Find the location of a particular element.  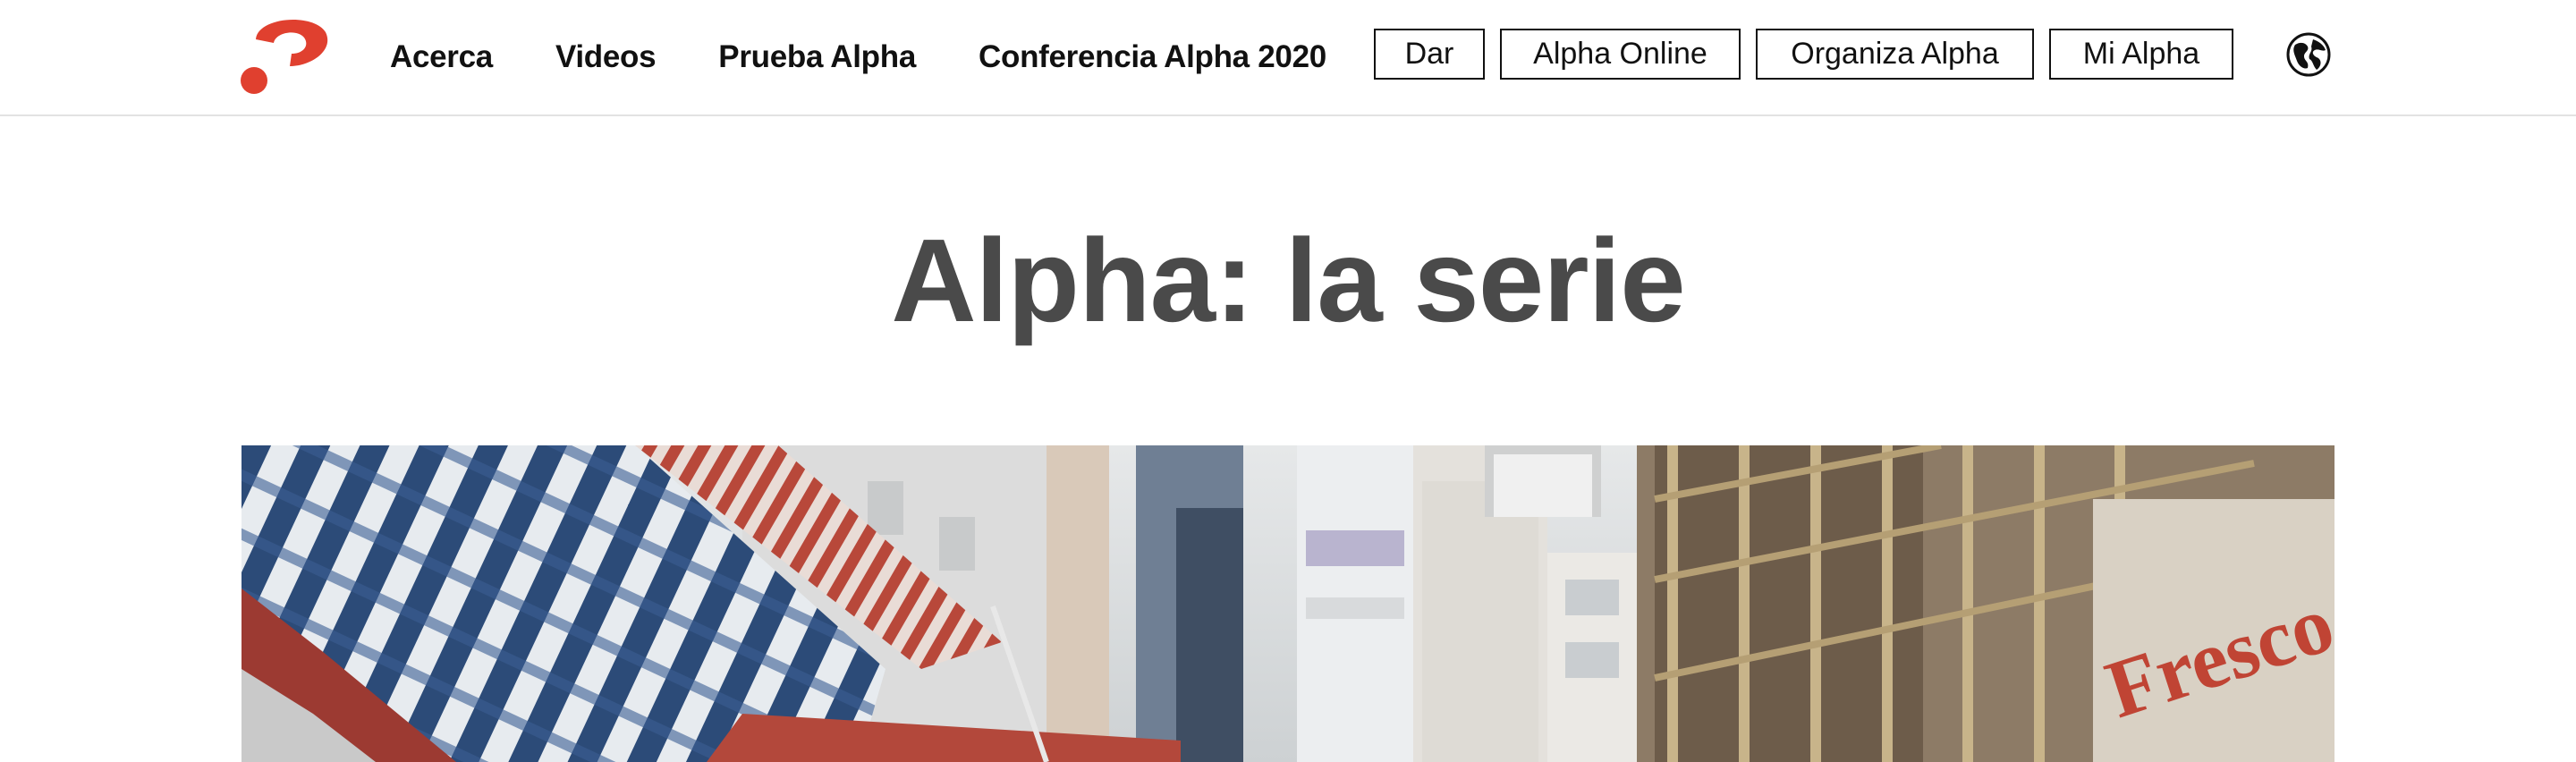

nav-link-prueba-alpha: Prueba Alpha is located at coordinates (817, 57).